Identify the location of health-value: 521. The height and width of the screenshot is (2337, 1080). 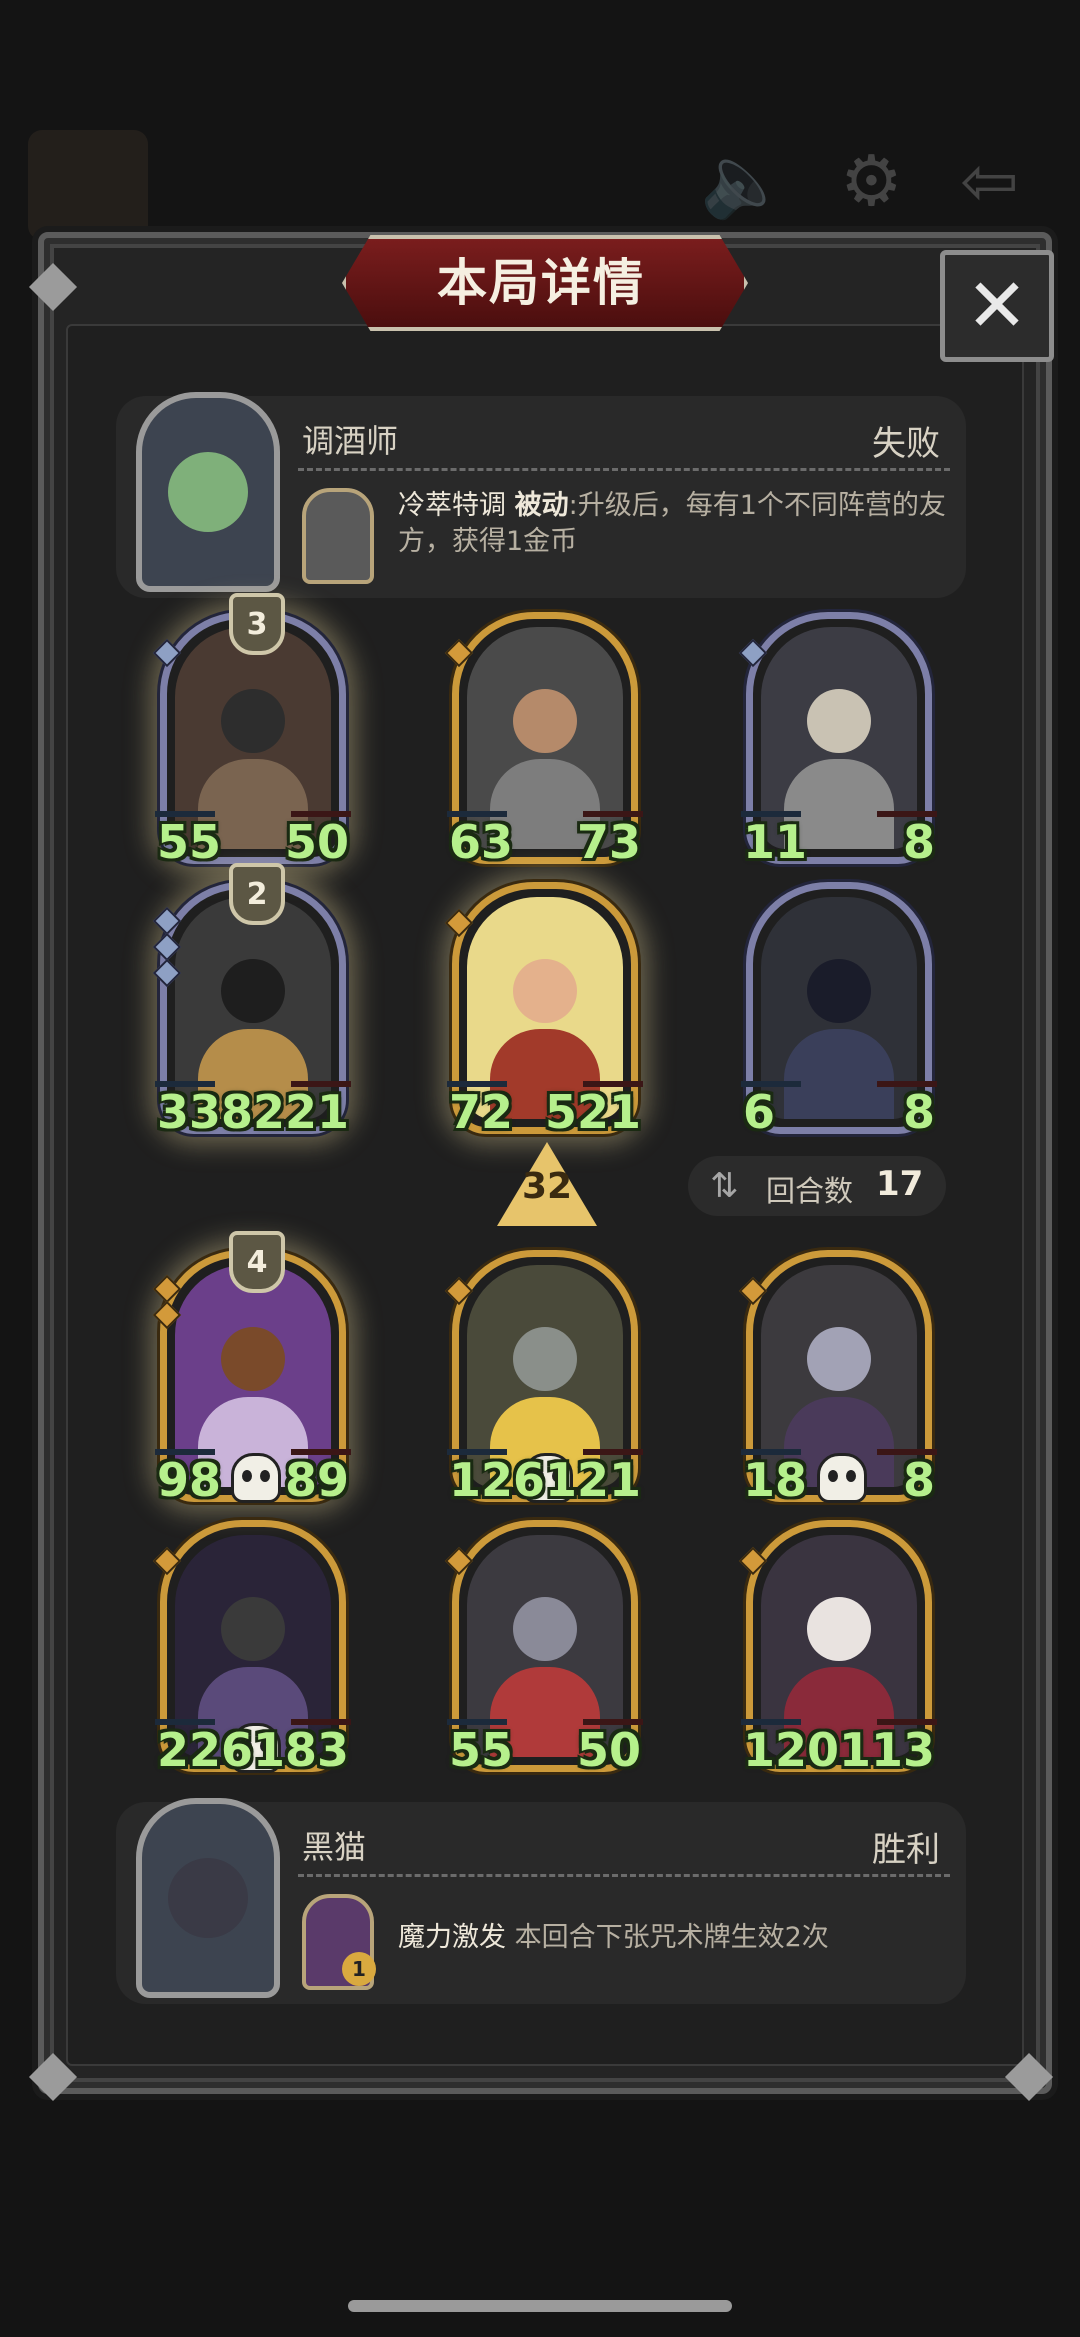
(592, 1112).